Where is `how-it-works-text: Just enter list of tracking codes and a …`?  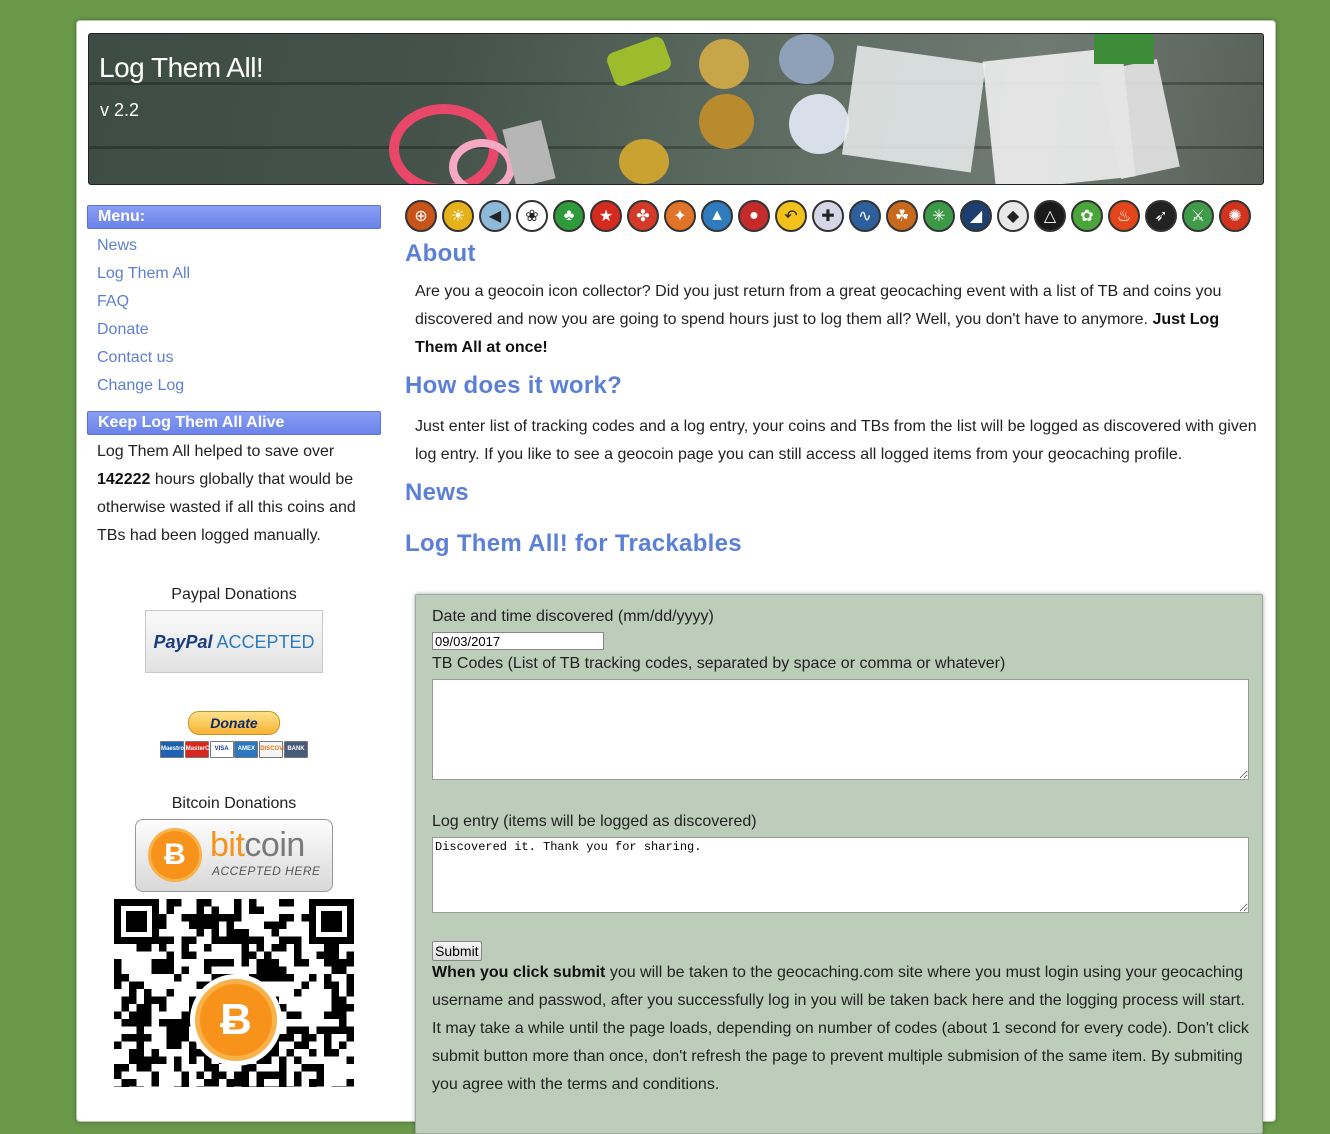
how-it-works-text: Just enter list of tracking codes and a … is located at coordinates (836, 440).